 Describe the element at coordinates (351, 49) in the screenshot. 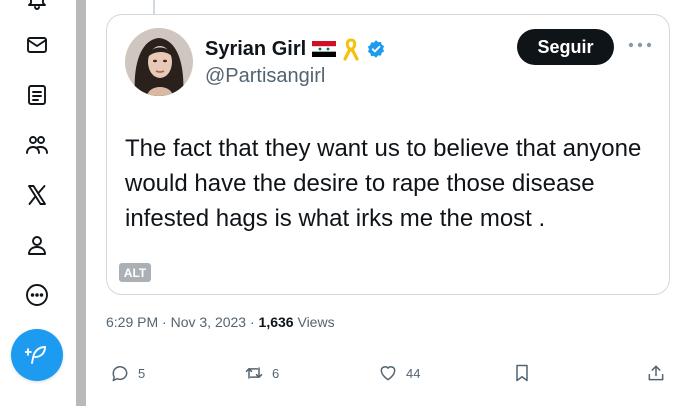

I see `yellow-ribbon-icon` at that location.